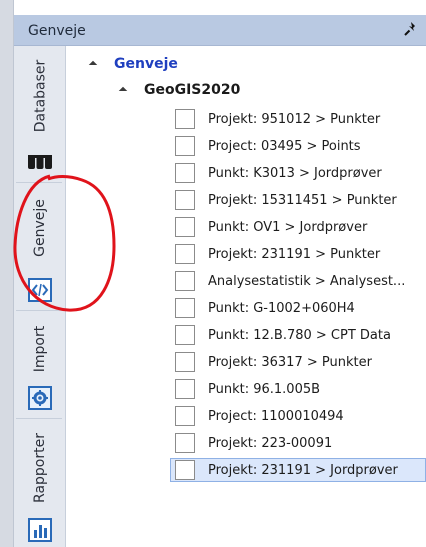 The width and height of the screenshot is (426, 547). Describe the element at coordinates (40, 290) in the screenshot. I see `shortcut-code-icon` at that location.